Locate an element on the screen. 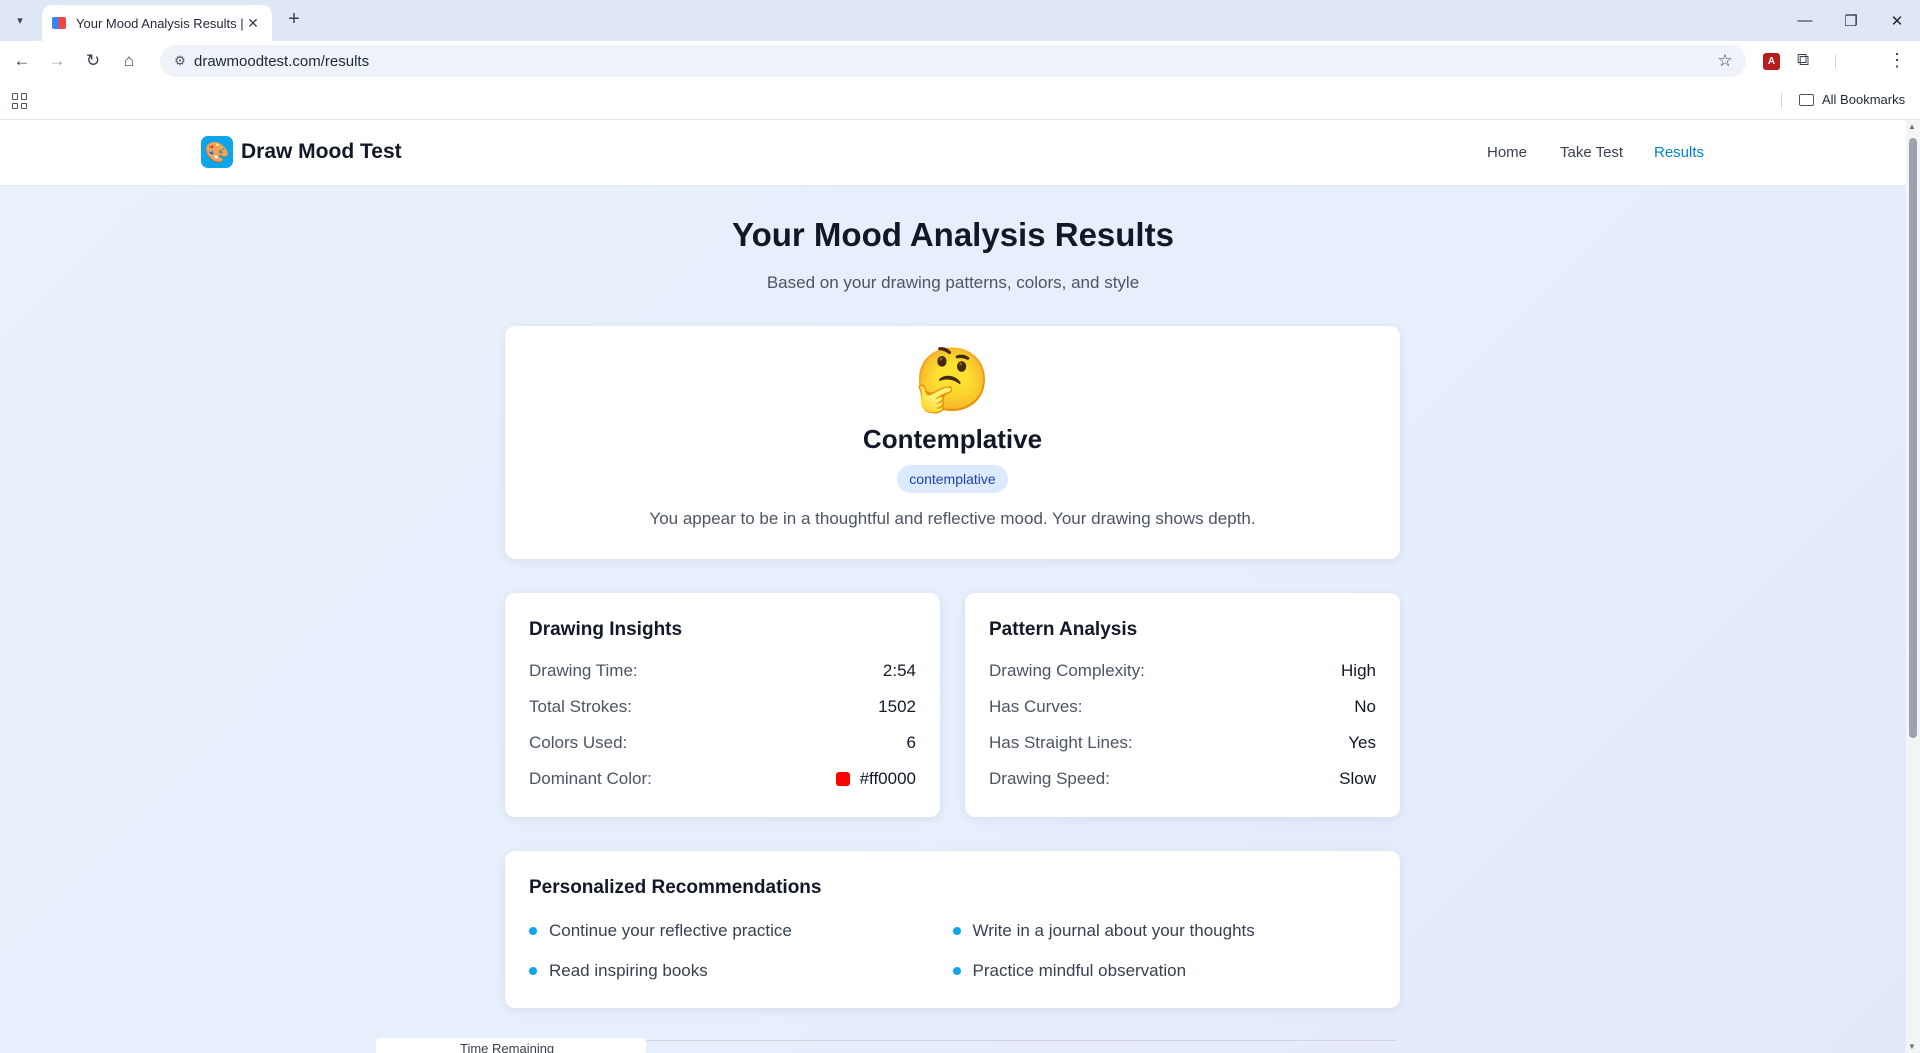  pattern-label: Drawing Complexity: is located at coordinates (1067, 670).